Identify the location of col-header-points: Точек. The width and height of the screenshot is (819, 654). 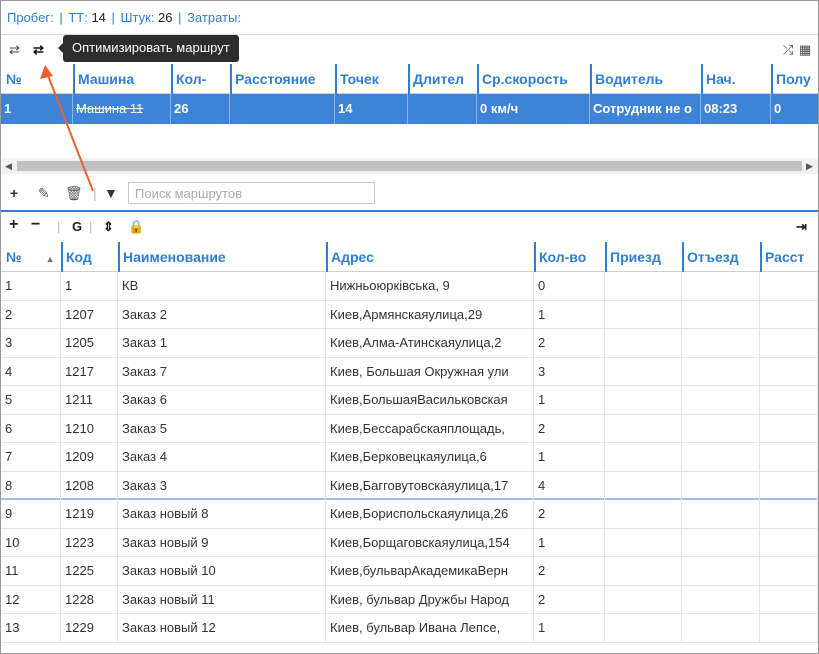
(371, 79).